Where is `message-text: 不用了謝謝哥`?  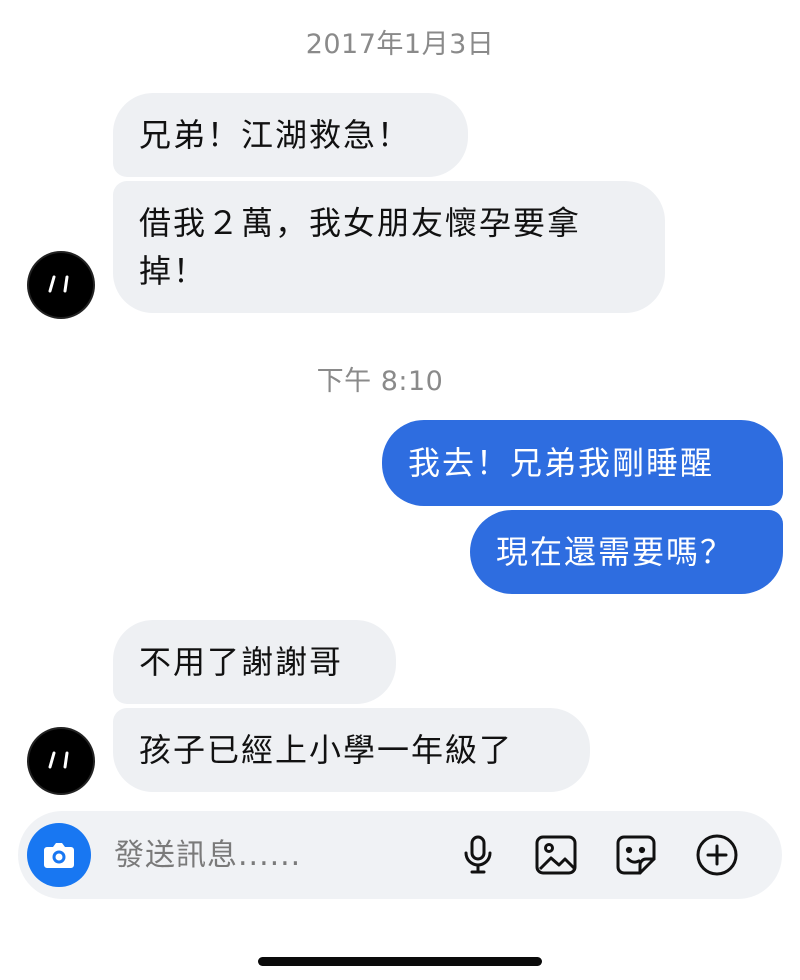
message-text: 不用了謝謝哥 is located at coordinates (241, 662).